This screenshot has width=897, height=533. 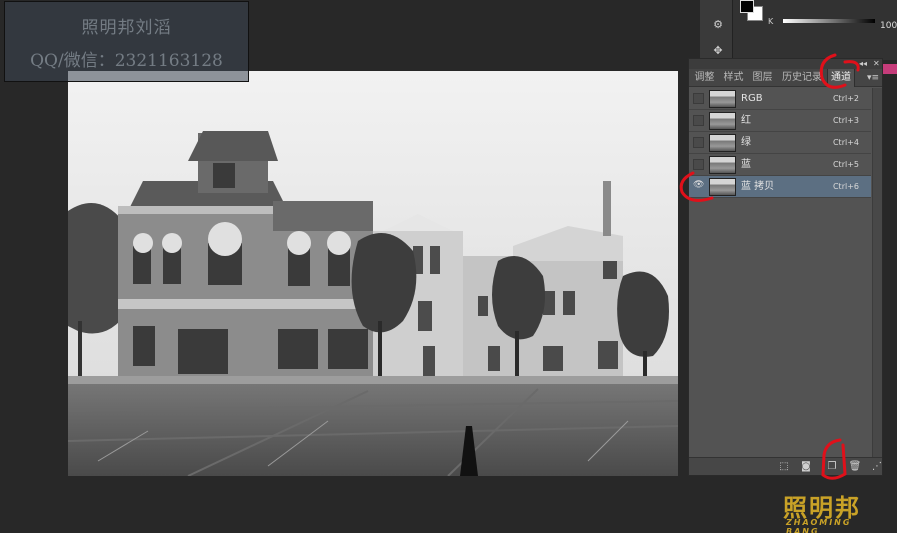 I want to click on watermark-name: 照明邦刘滔, so click(x=126, y=28).